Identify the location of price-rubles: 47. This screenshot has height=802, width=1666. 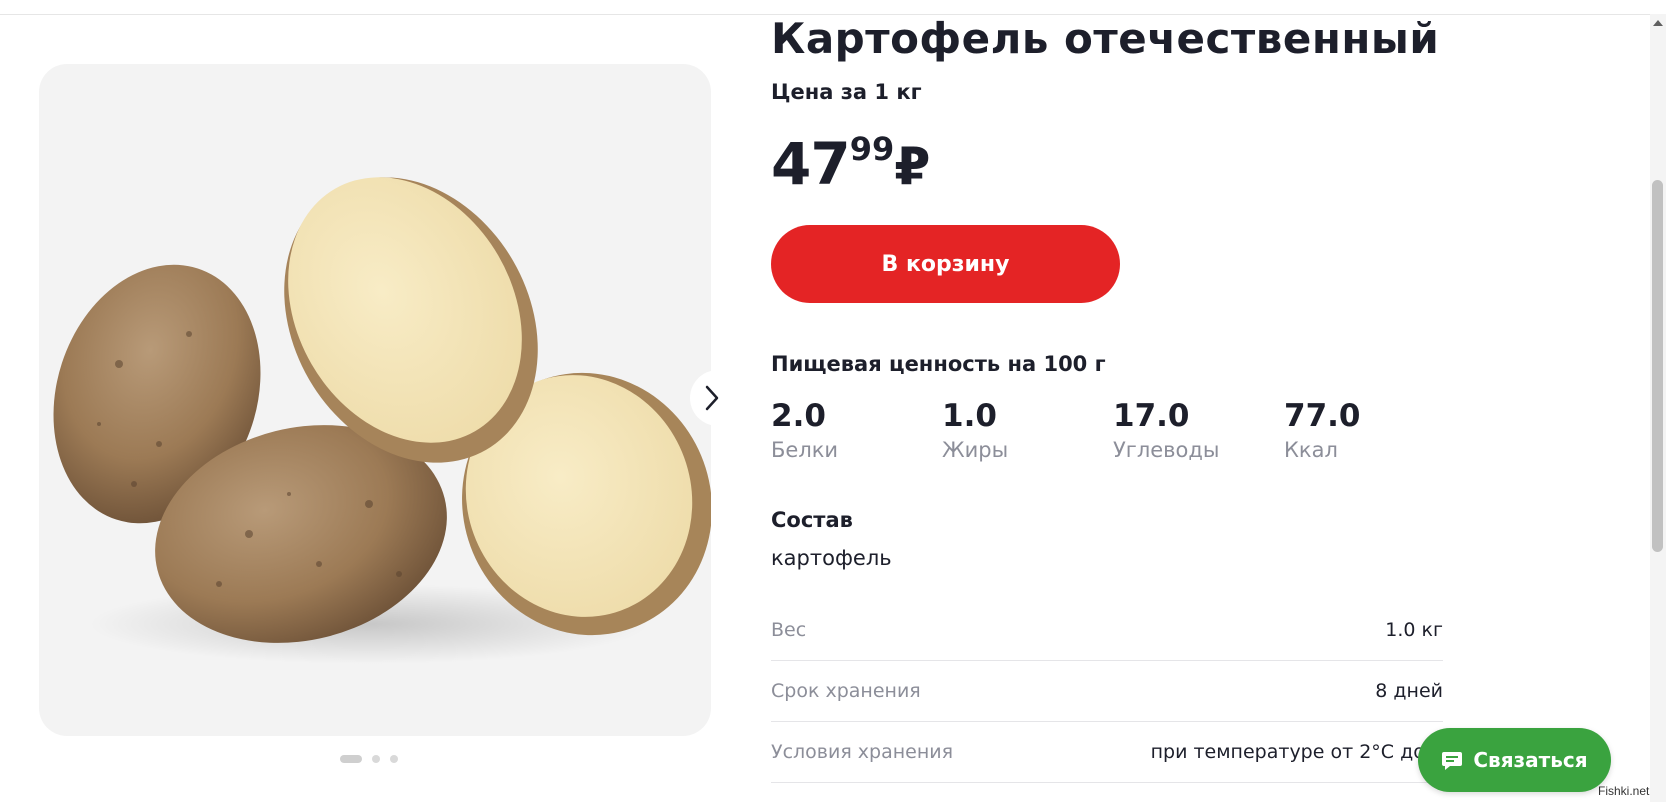
(811, 164).